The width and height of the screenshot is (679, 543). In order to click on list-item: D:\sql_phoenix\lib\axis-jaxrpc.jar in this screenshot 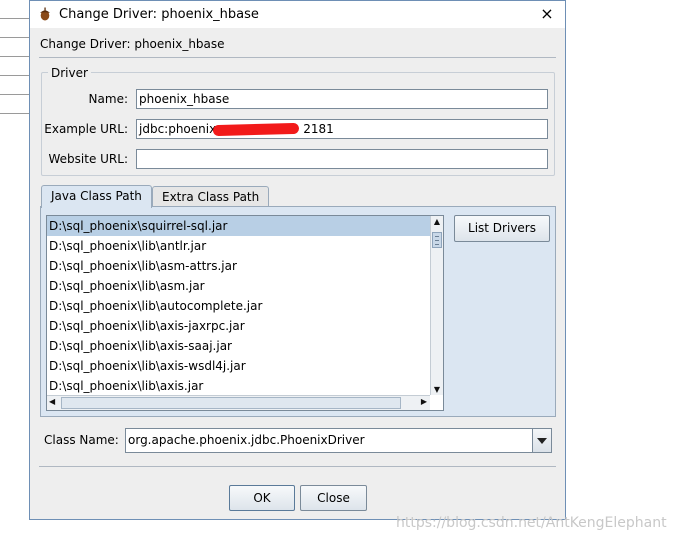, I will do `click(245, 326)`.